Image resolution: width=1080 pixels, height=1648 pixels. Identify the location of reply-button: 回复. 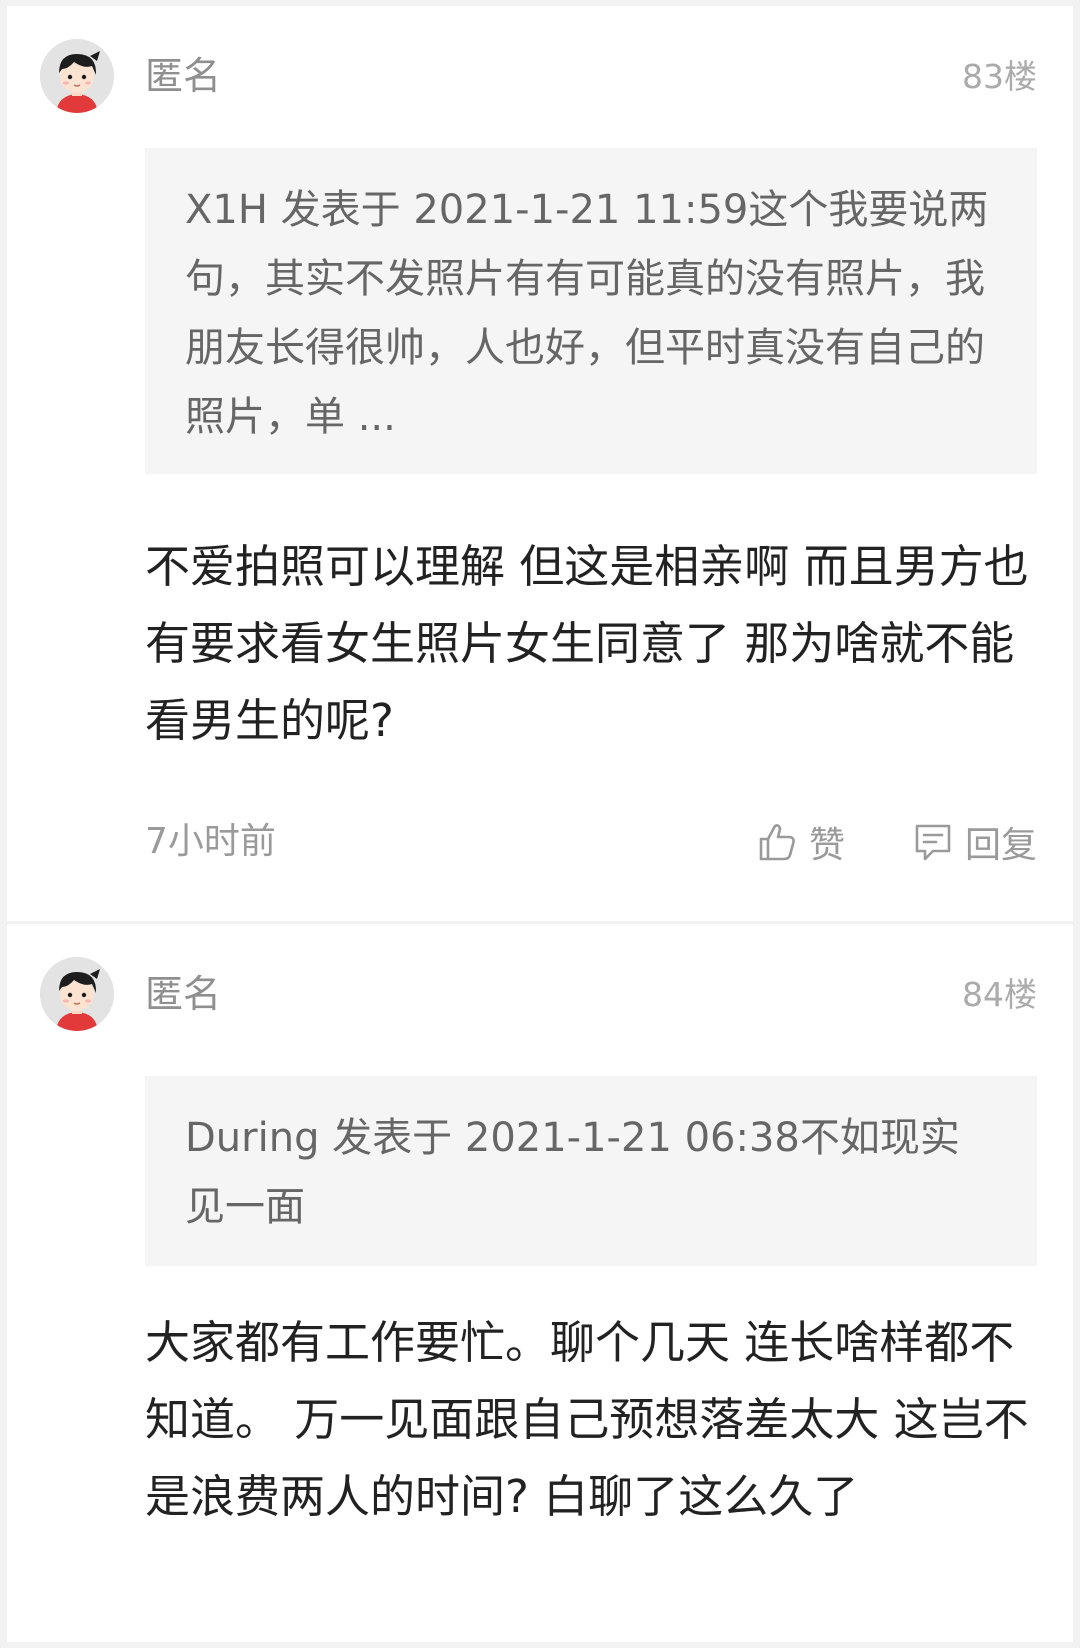
(974, 842).